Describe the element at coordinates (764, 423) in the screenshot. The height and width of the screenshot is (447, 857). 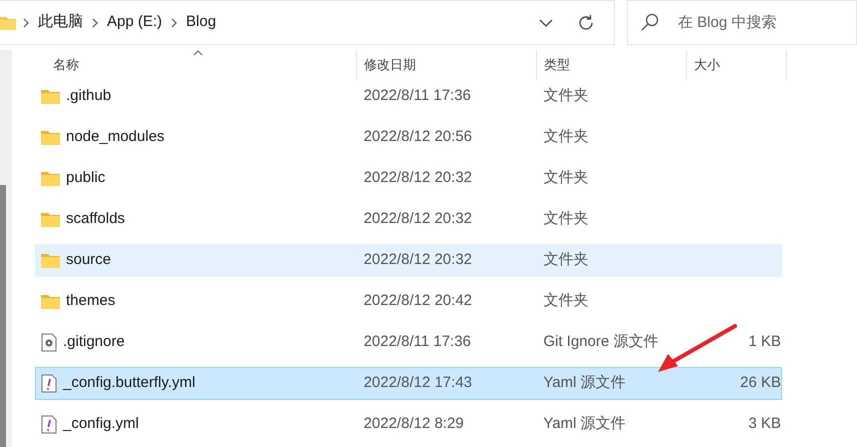
I see `file-size: 3 KB` at that location.